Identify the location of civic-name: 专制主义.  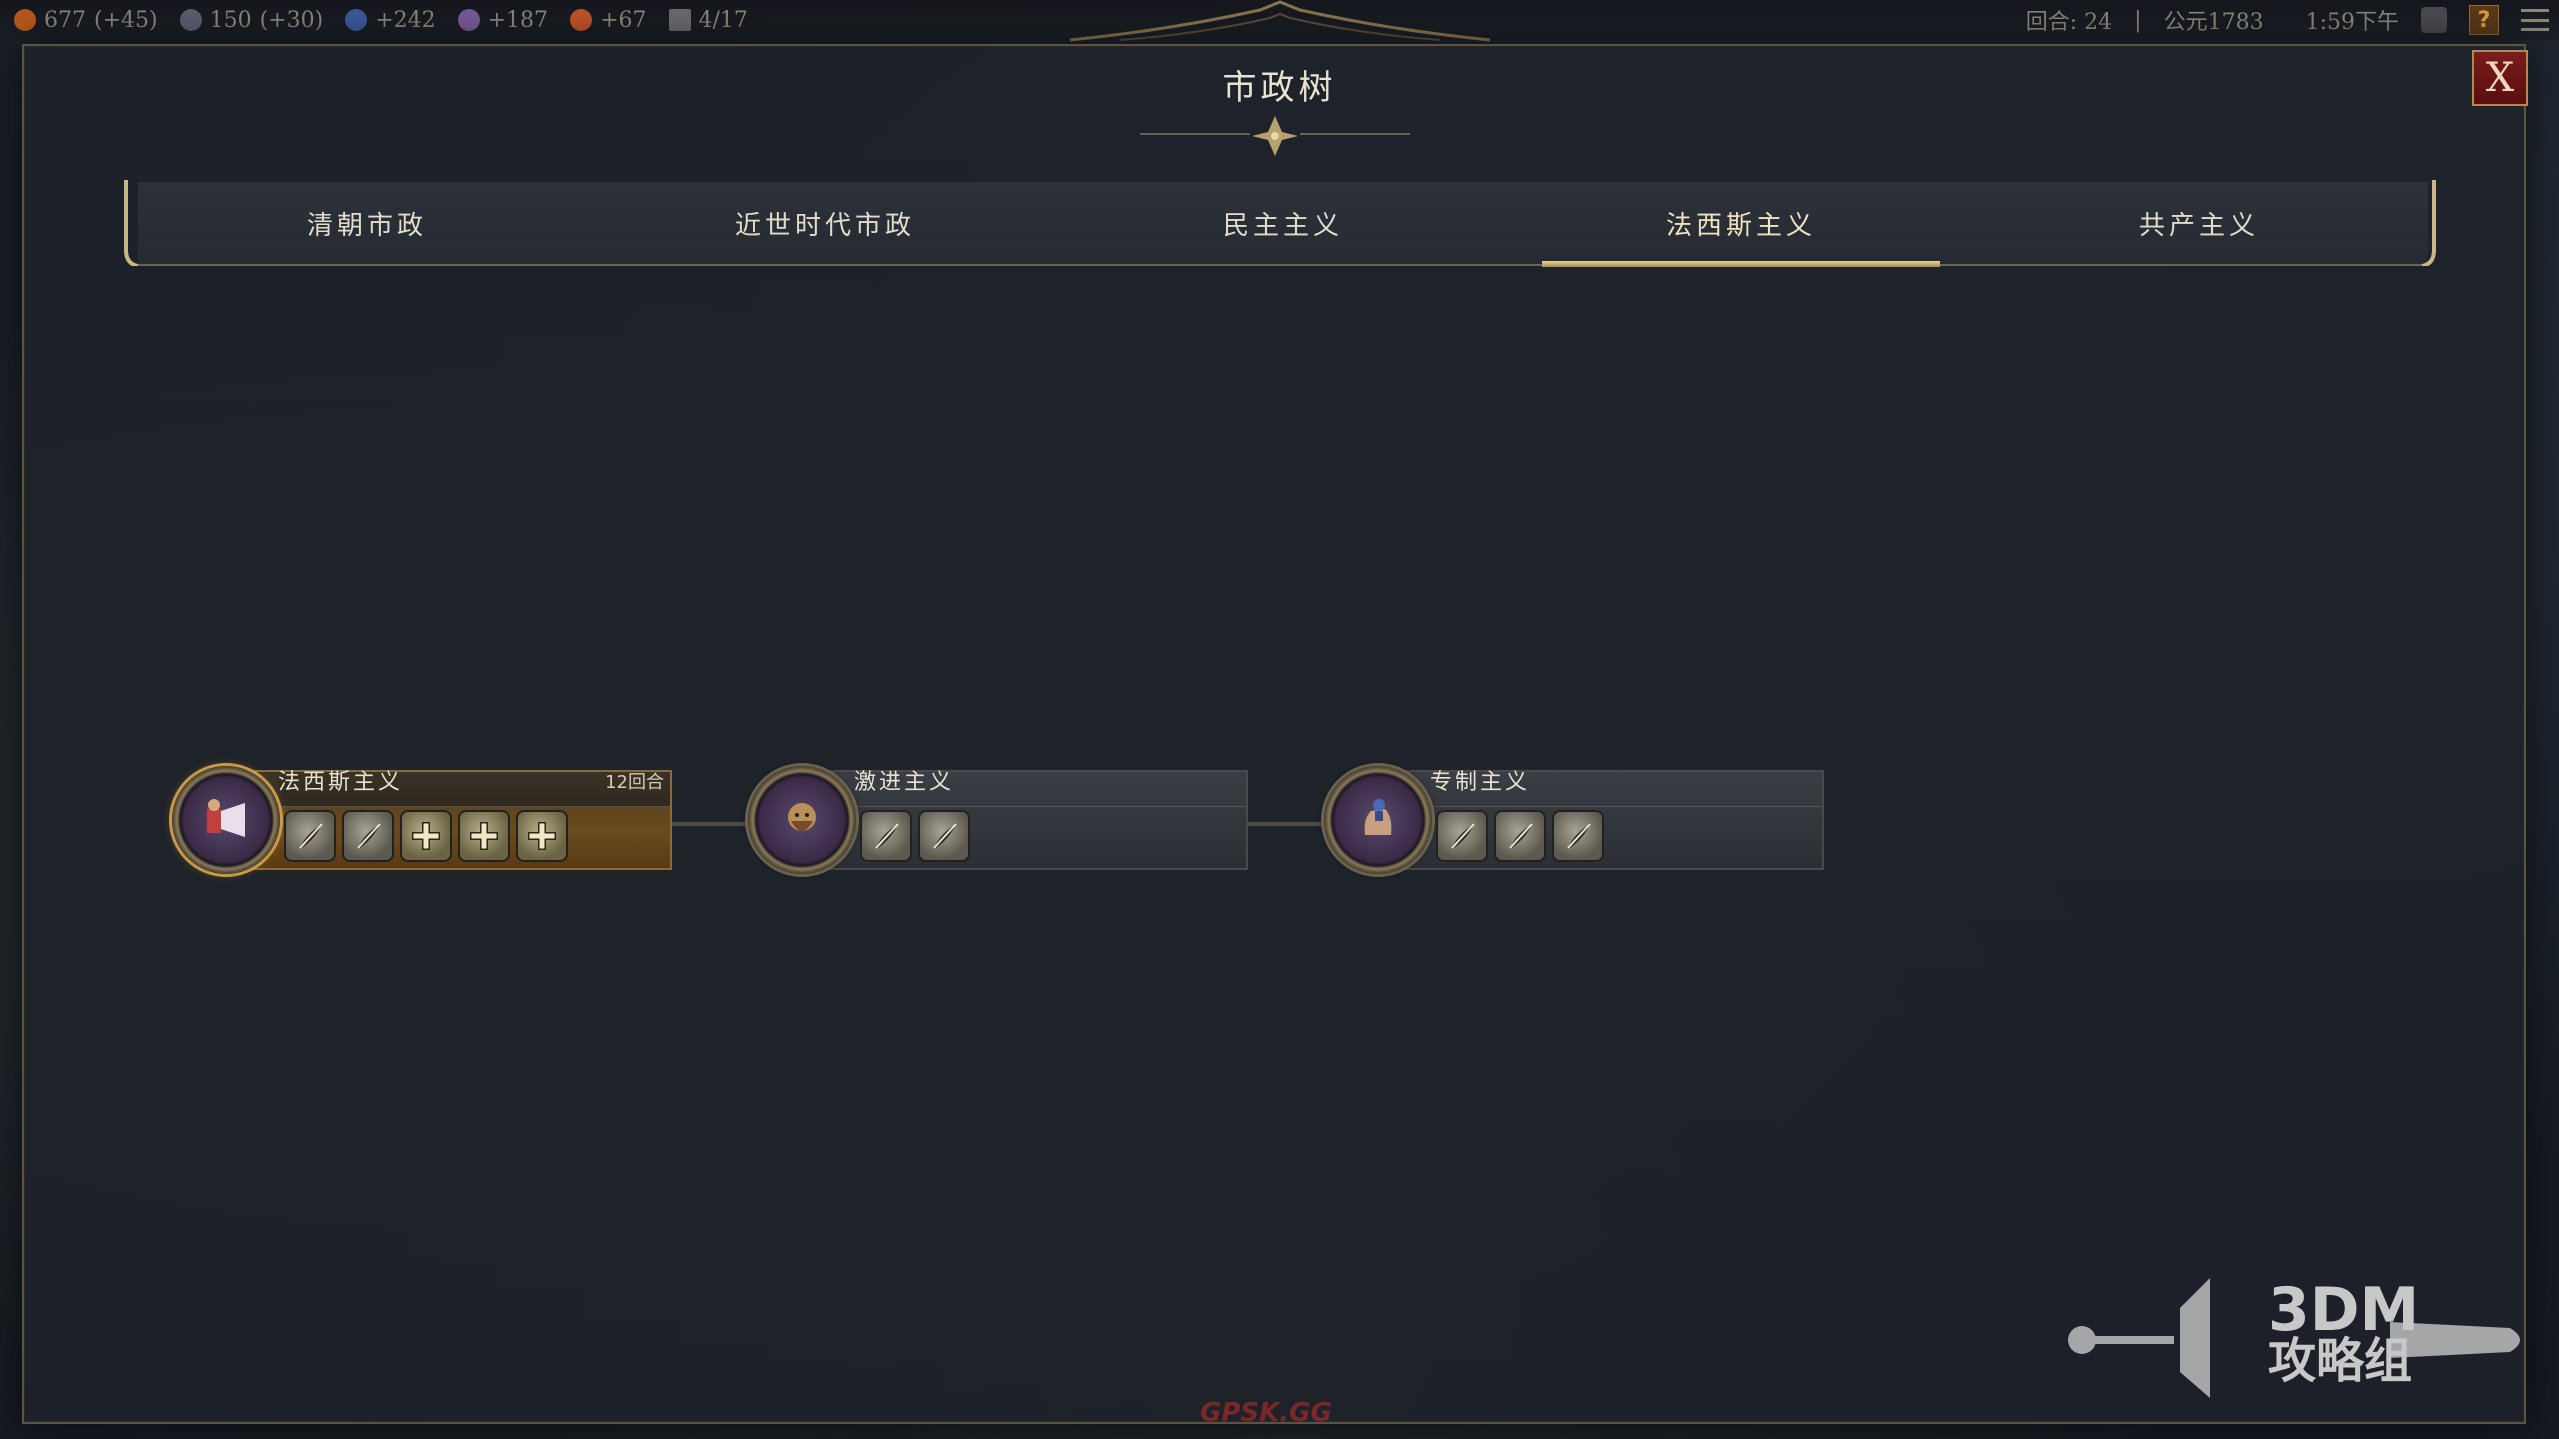
(1480, 782).